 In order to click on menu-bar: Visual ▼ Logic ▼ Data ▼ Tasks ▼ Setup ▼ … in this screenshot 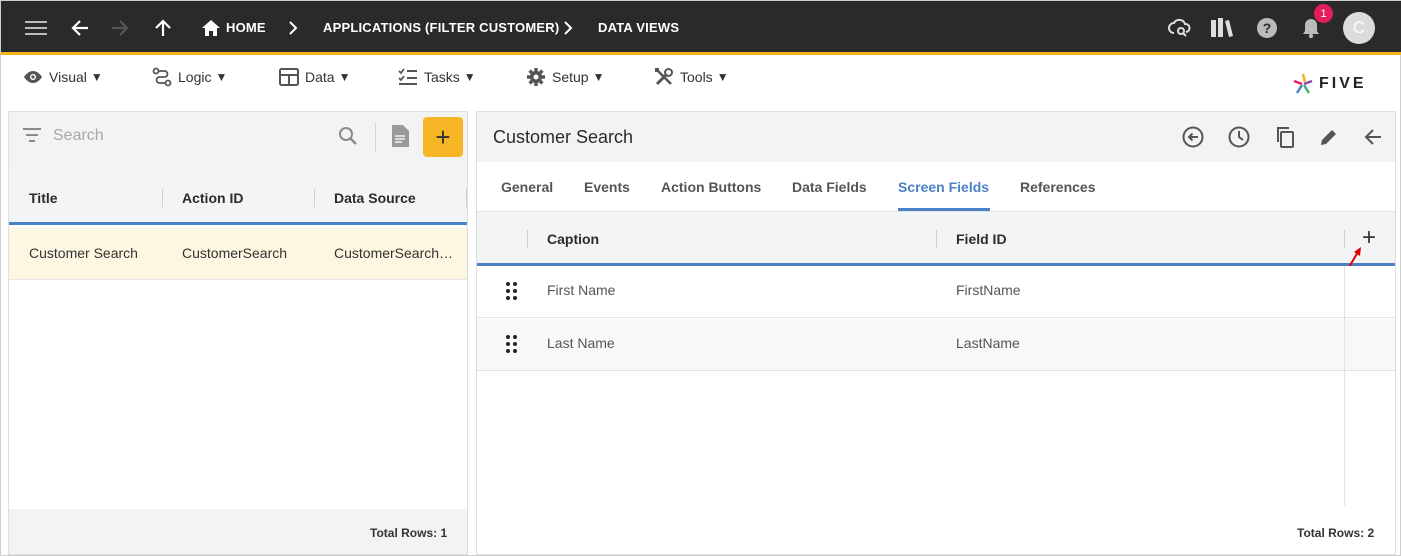, I will do `click(701, 80)`.